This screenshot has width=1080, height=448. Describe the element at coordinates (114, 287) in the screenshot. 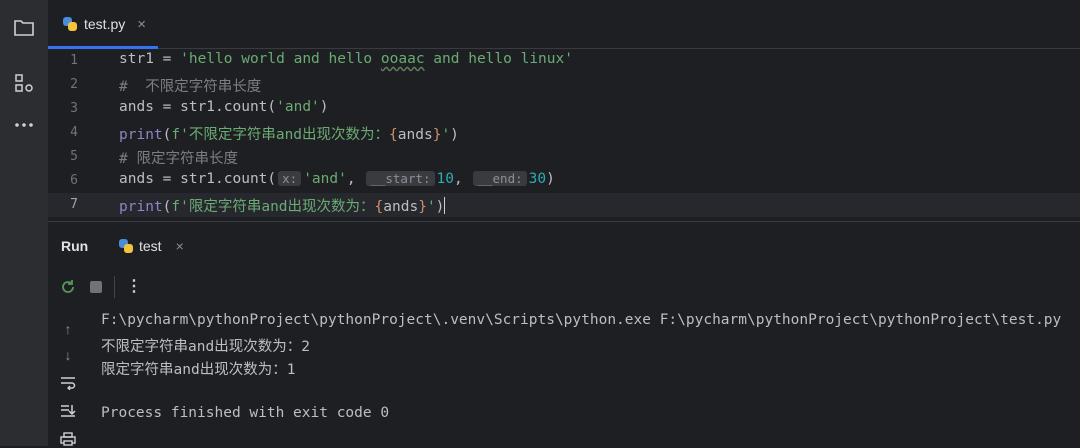

I see `toolbar-divider` at that location.